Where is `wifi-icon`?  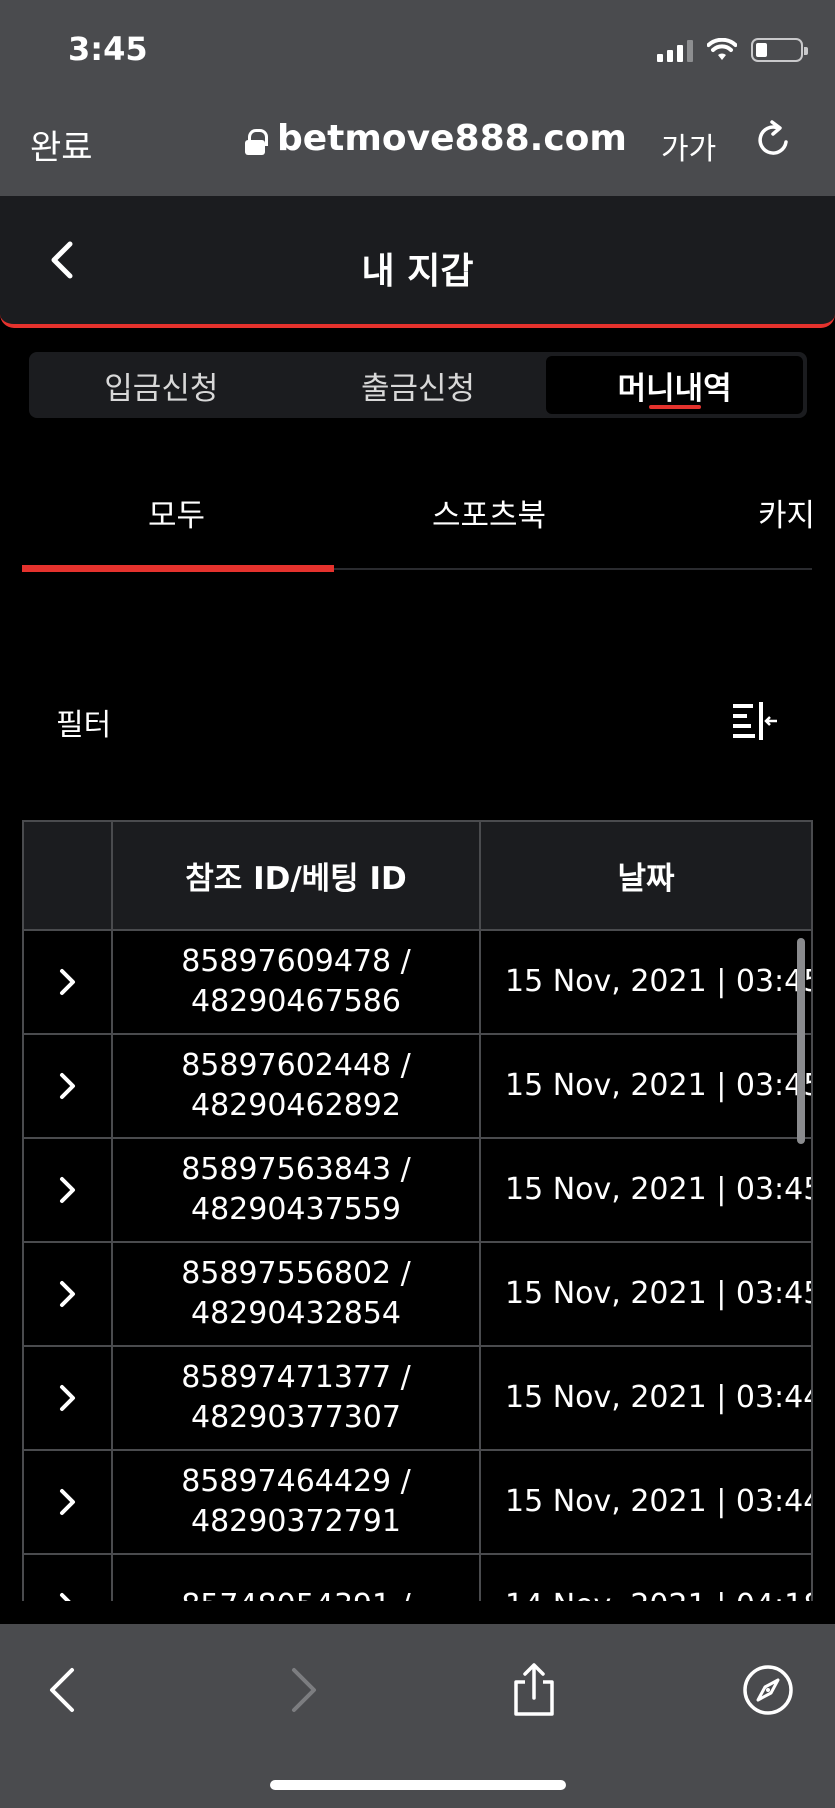
wifi-icon is located at coordinates (722, 49).